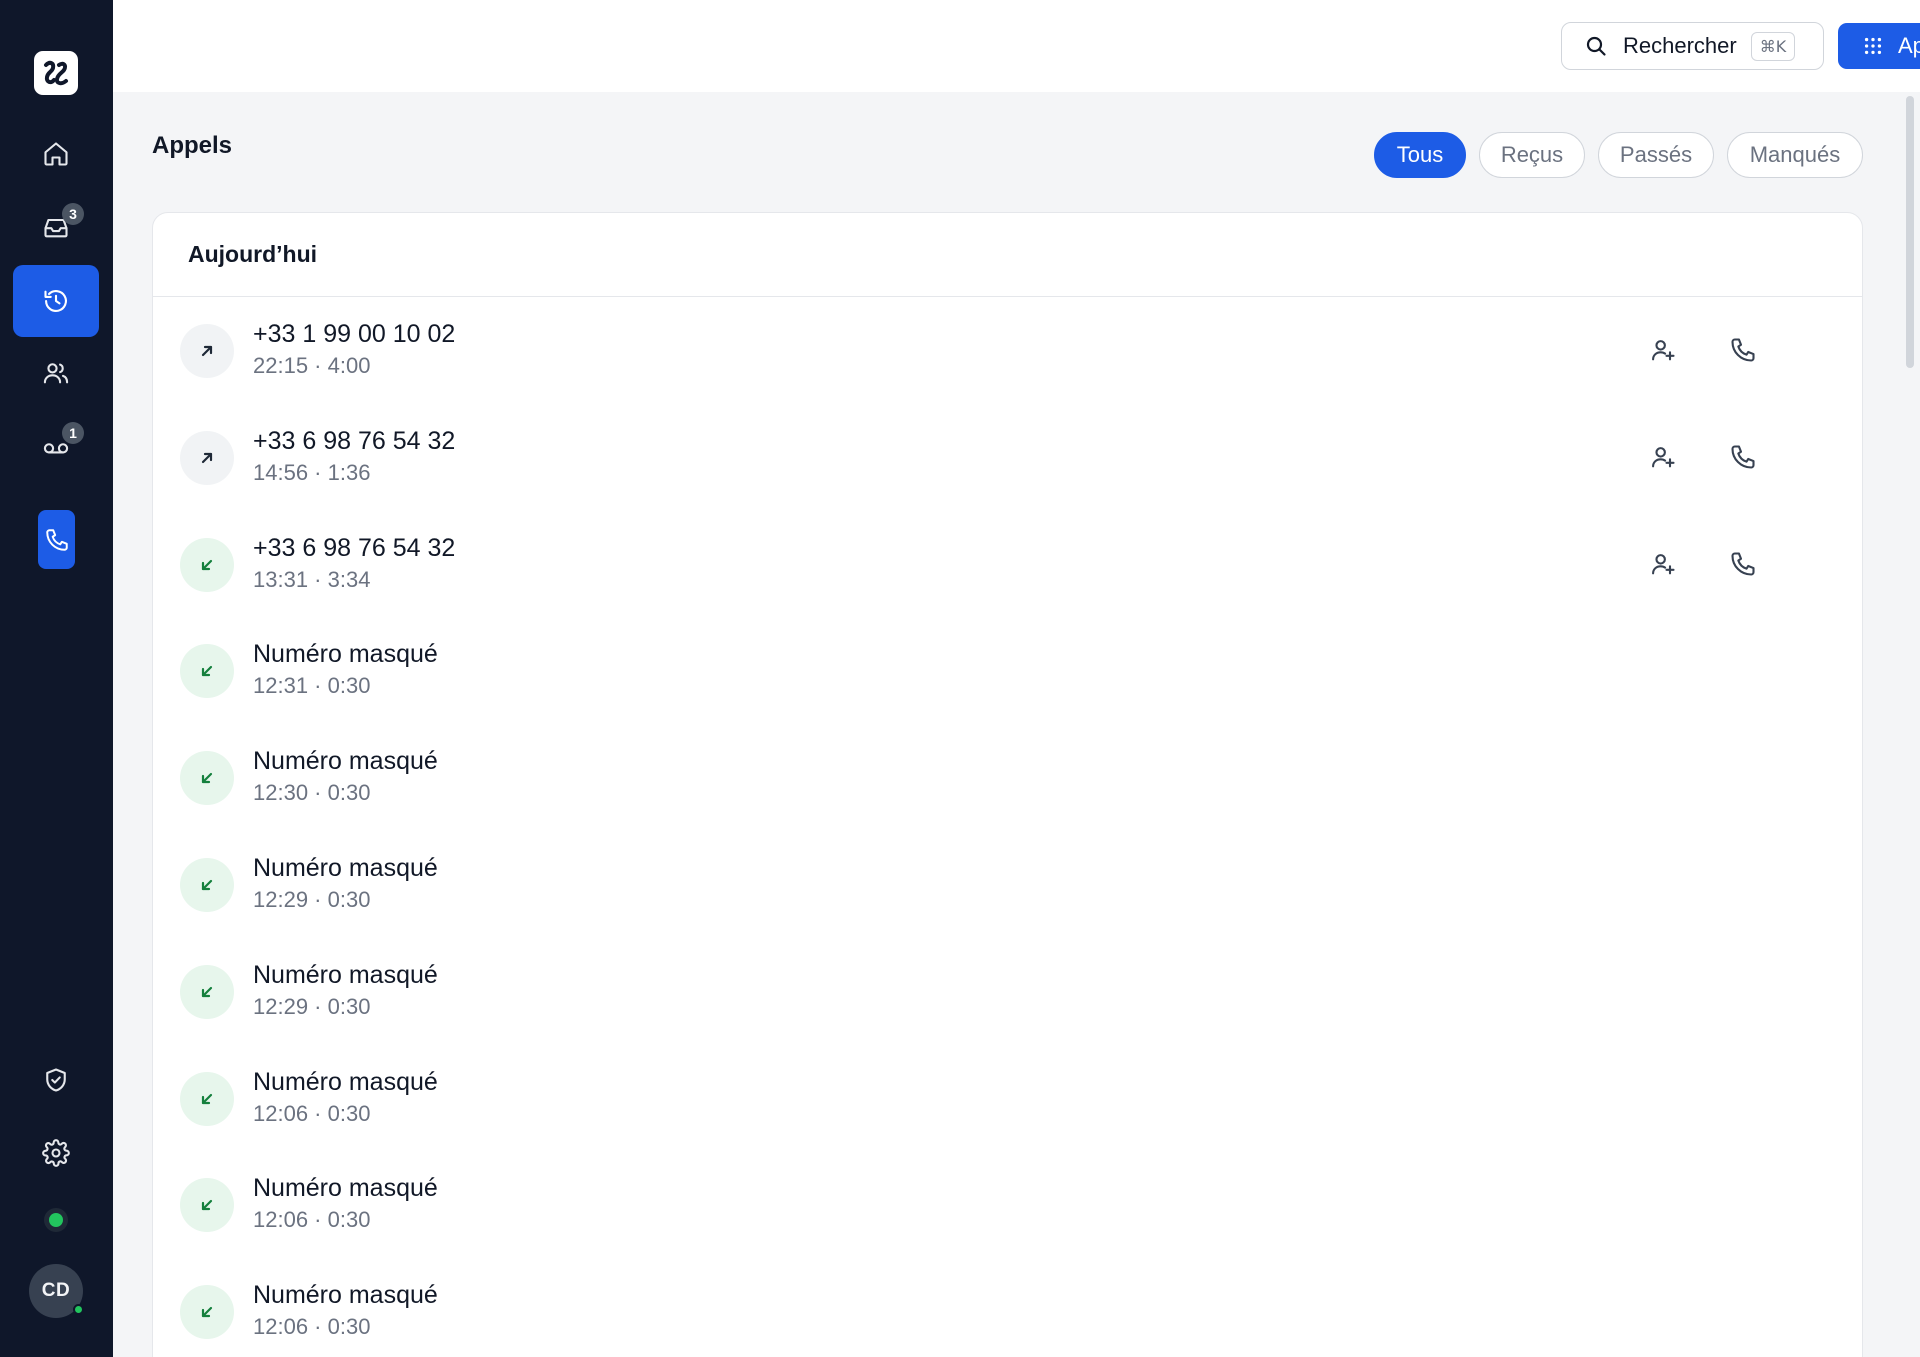 Image resolution: width=1920 pixels, height=1357 pixels. What do you see at coordinates (312, 365) in the screenshot?
I see `call-time-duration: 22:15 · 4:00` at bounding box center [312, 365].